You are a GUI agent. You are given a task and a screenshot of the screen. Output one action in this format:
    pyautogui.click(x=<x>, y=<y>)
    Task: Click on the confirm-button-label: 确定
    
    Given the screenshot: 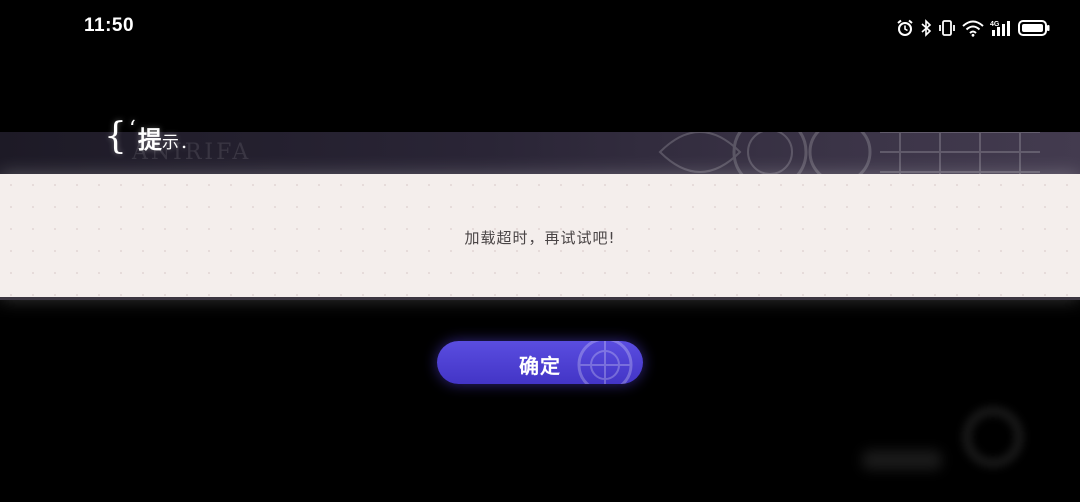 What is the action you would take?
    pyautogui.click(x=540, y=366)
    